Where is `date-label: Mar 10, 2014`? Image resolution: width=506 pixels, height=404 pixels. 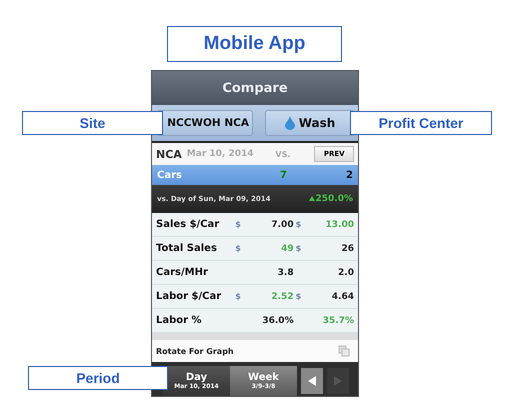
date-label: Mar 10, 2014 is located at coordinates (220, 154).